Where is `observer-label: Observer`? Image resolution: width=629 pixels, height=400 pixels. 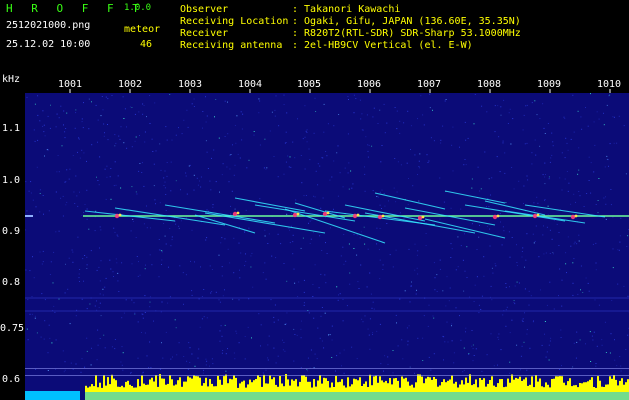 observer-label: Observer is located at coordinates (204, 9).